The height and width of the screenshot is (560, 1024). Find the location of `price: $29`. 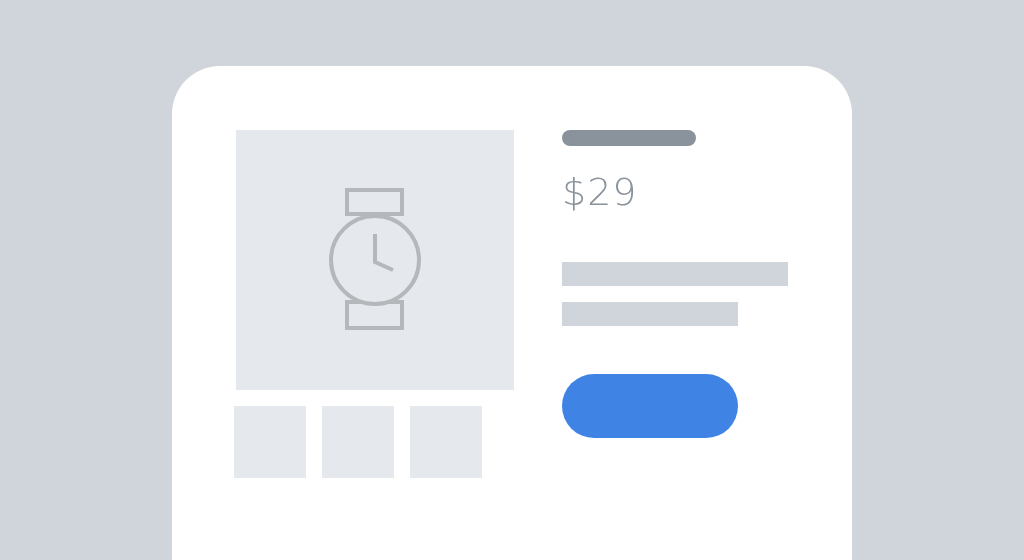

price: $29 is located at coordinates (600, 192).